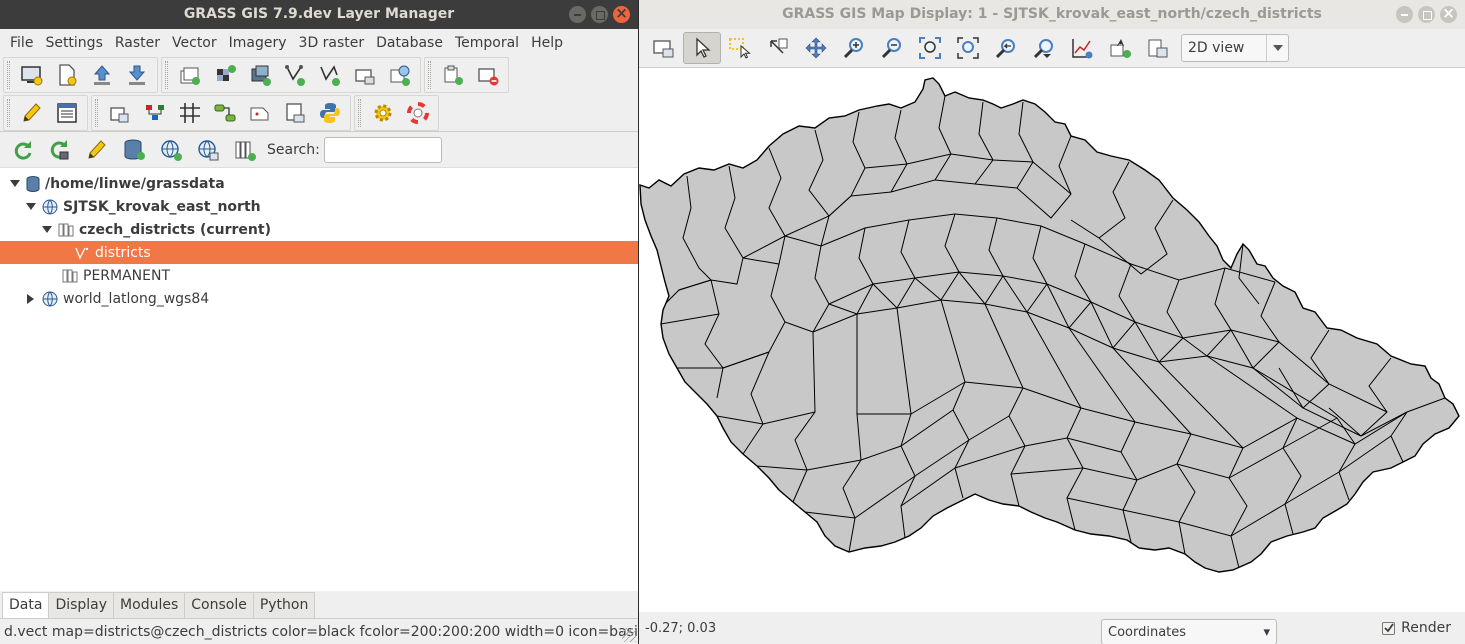  What do you see at coordinates (702, 48) in the screenshot?
I see `pointer-button` at bounding box center [702, 48].